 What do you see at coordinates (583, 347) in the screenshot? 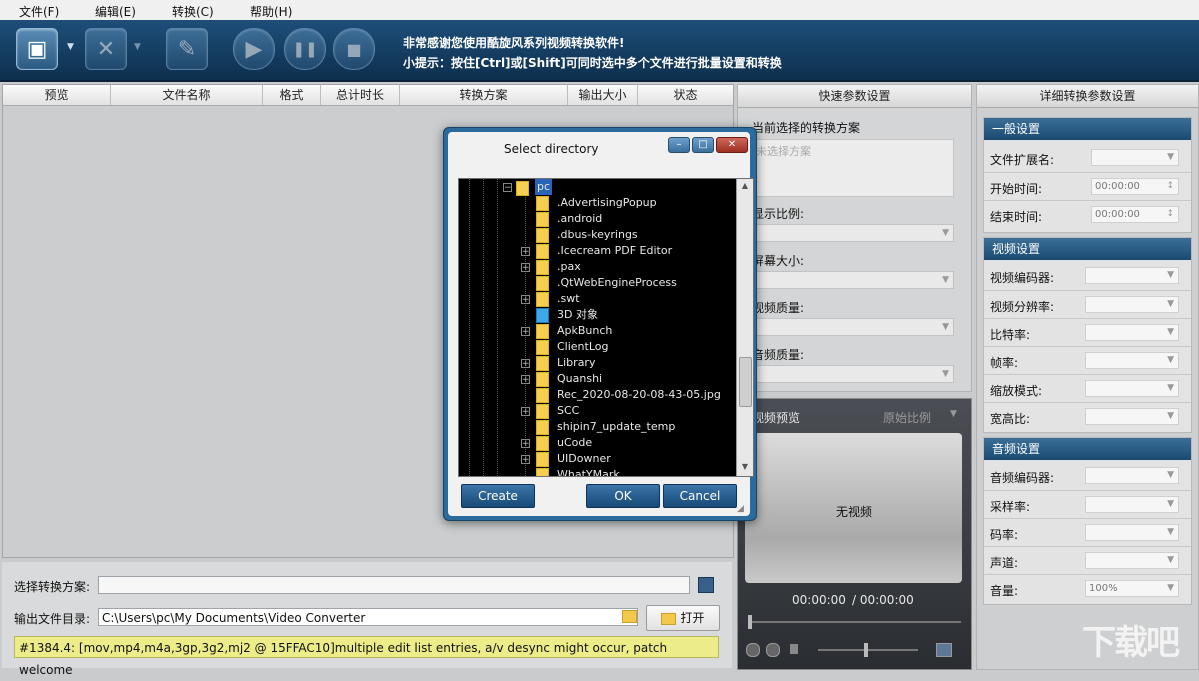
I see `tree-node: ClientLog` at bounding box center [583, 347].